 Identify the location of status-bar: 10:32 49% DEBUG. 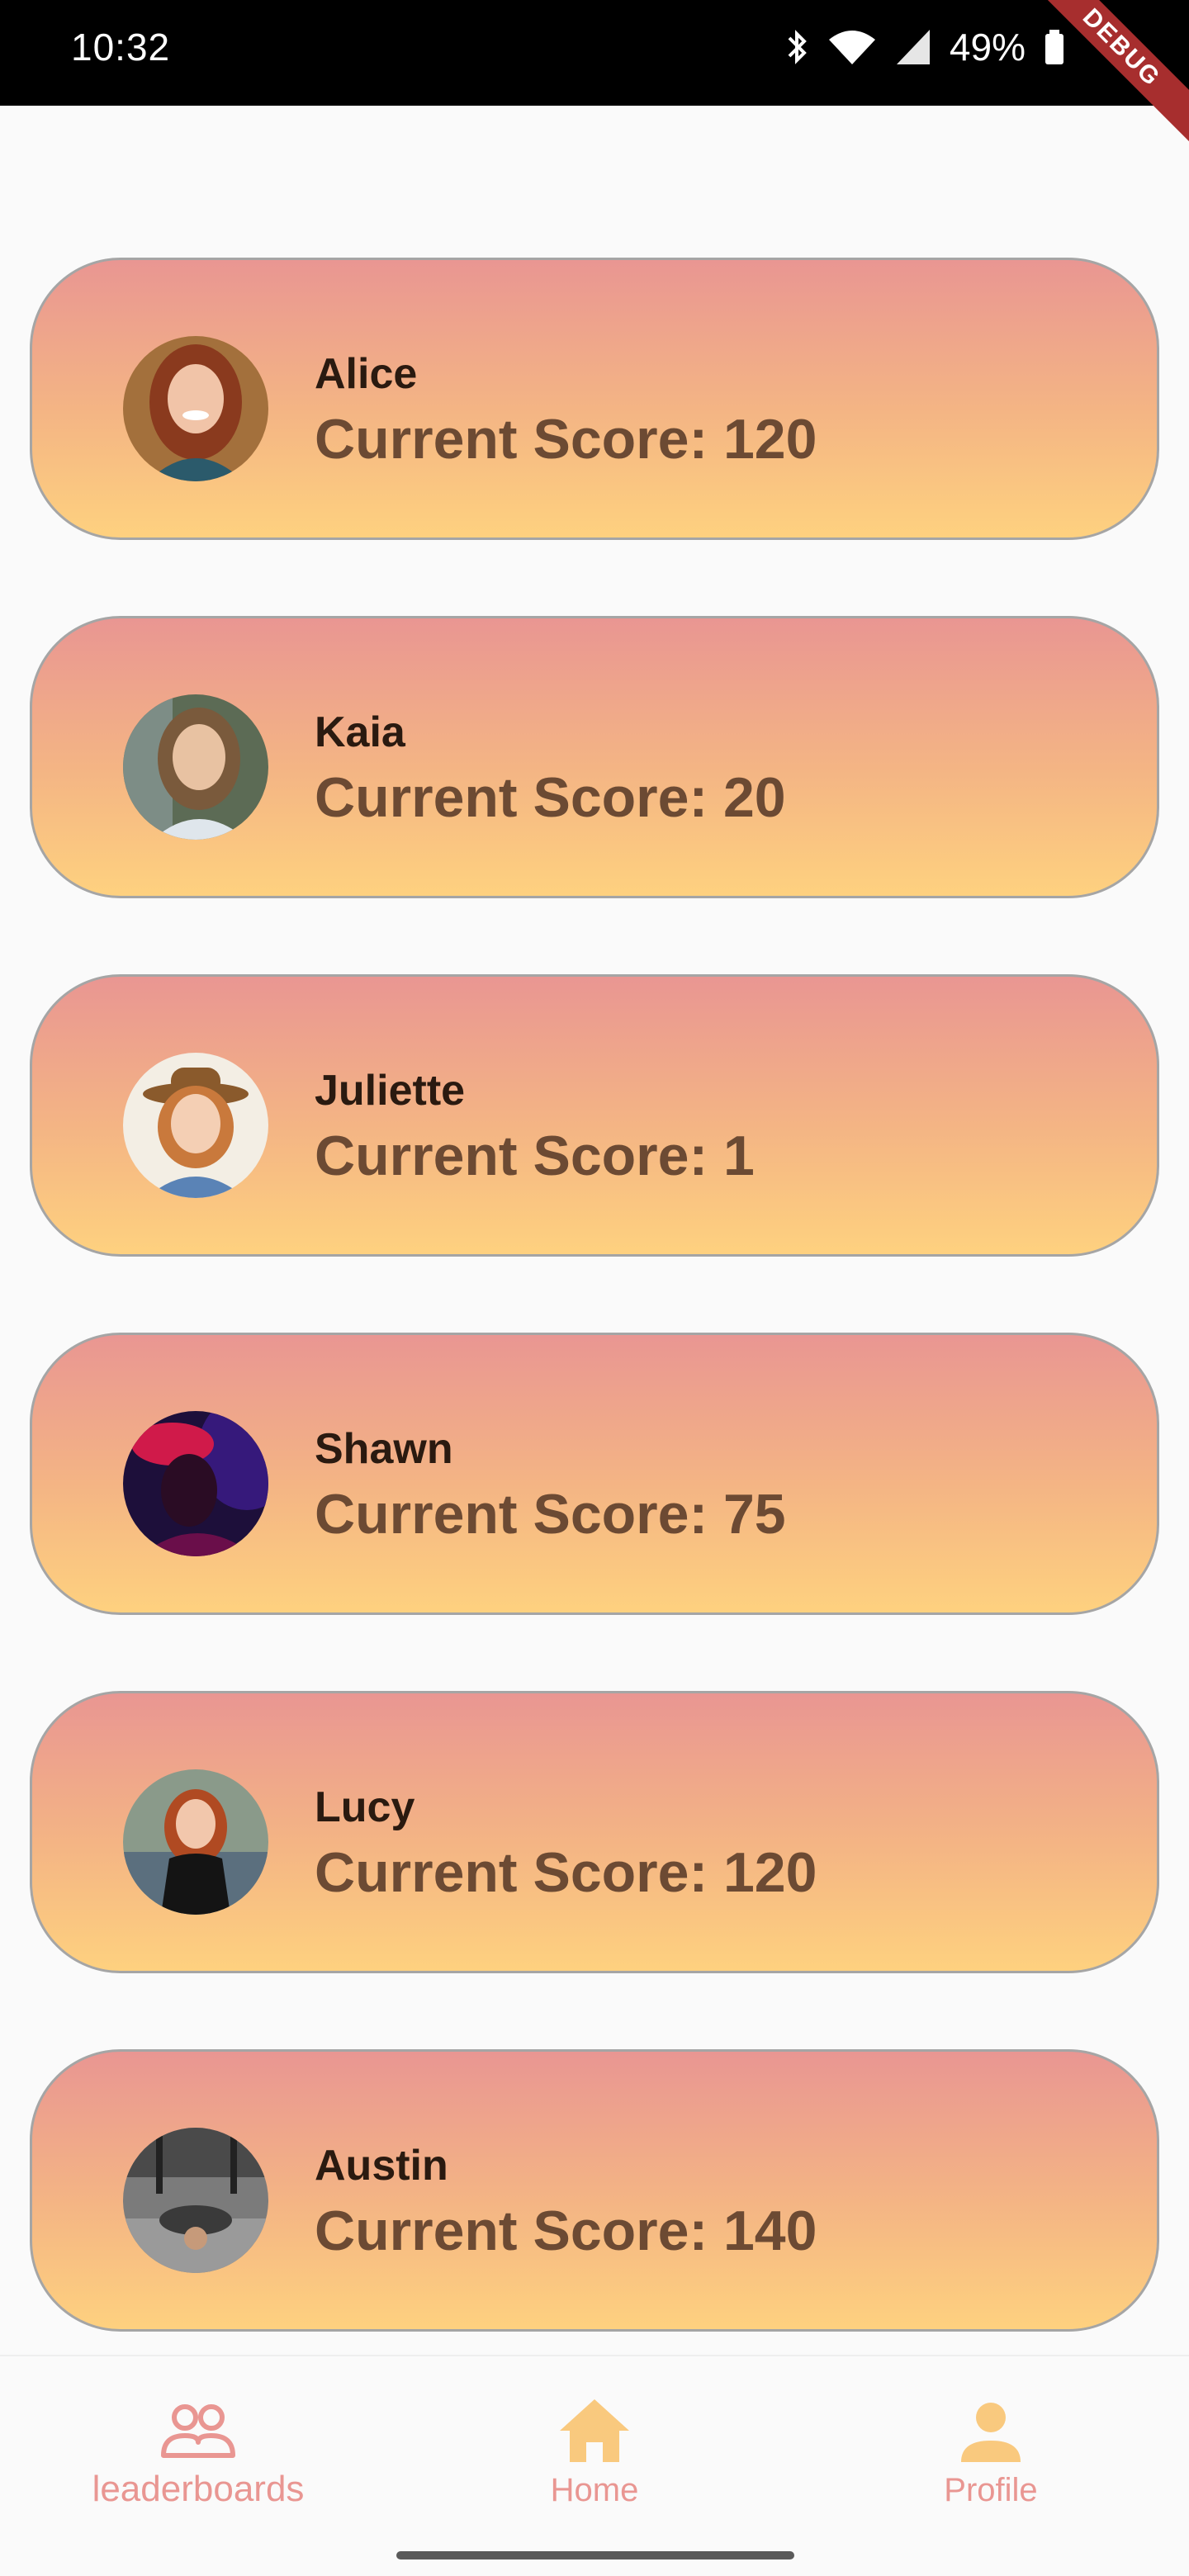
(594, 74).